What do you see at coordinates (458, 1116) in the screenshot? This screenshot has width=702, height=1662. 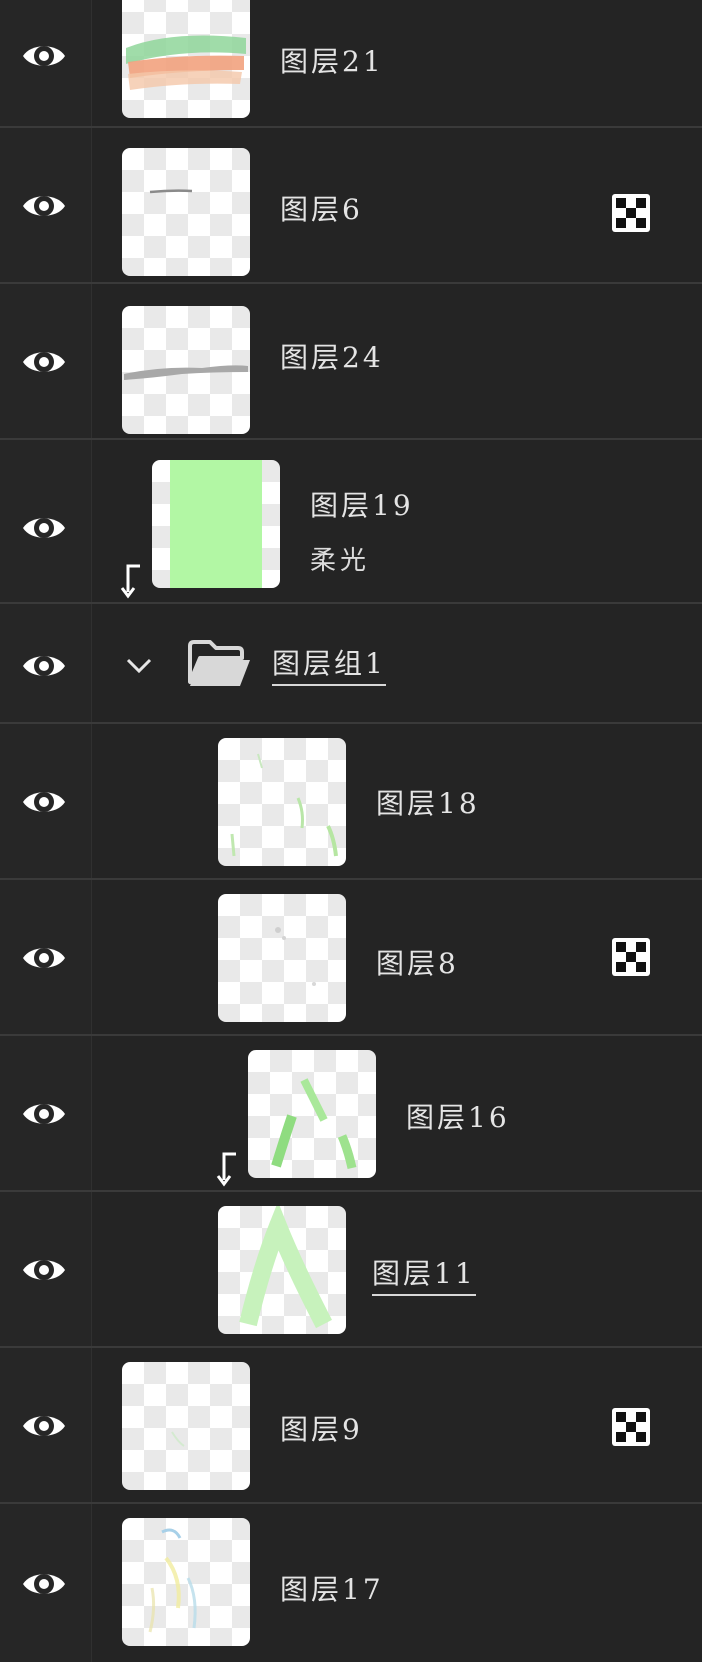 I see `layer-name: 图层16` at bounding box center [458, 1116].